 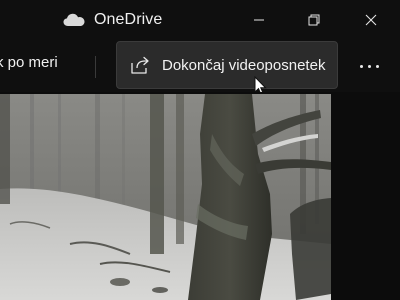 I want to click on finish-video-label: Dokončaj videoposnetek, so click(x=244, y=65).